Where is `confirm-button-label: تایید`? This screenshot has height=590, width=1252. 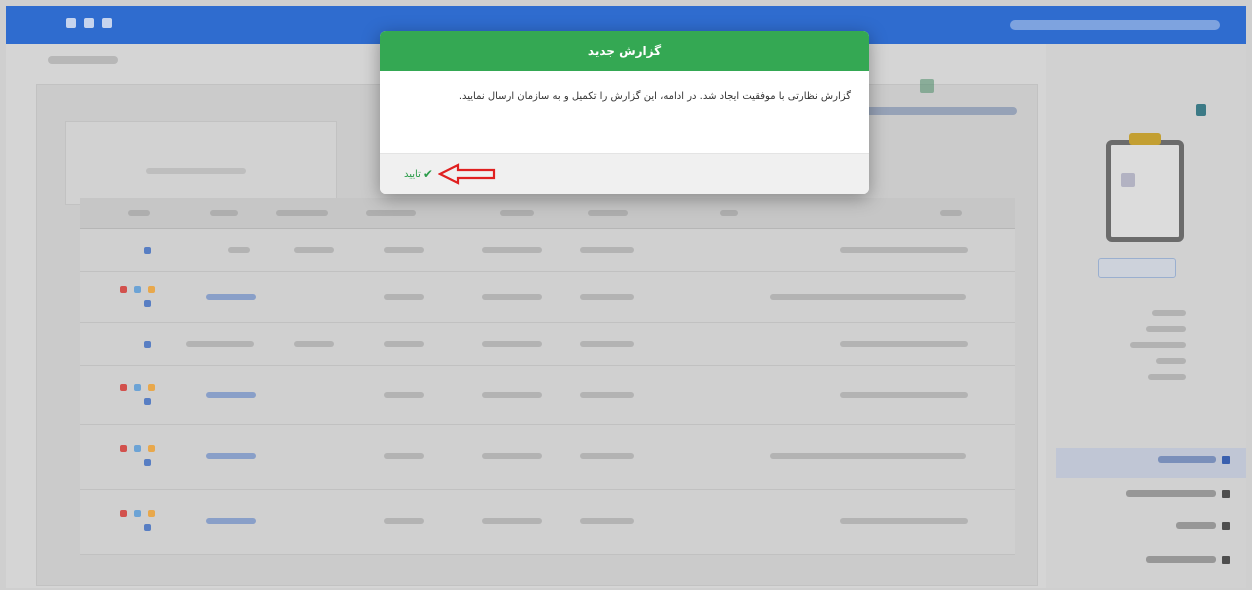 confirm-button-label: تایید is located at coordinates (412, 174).